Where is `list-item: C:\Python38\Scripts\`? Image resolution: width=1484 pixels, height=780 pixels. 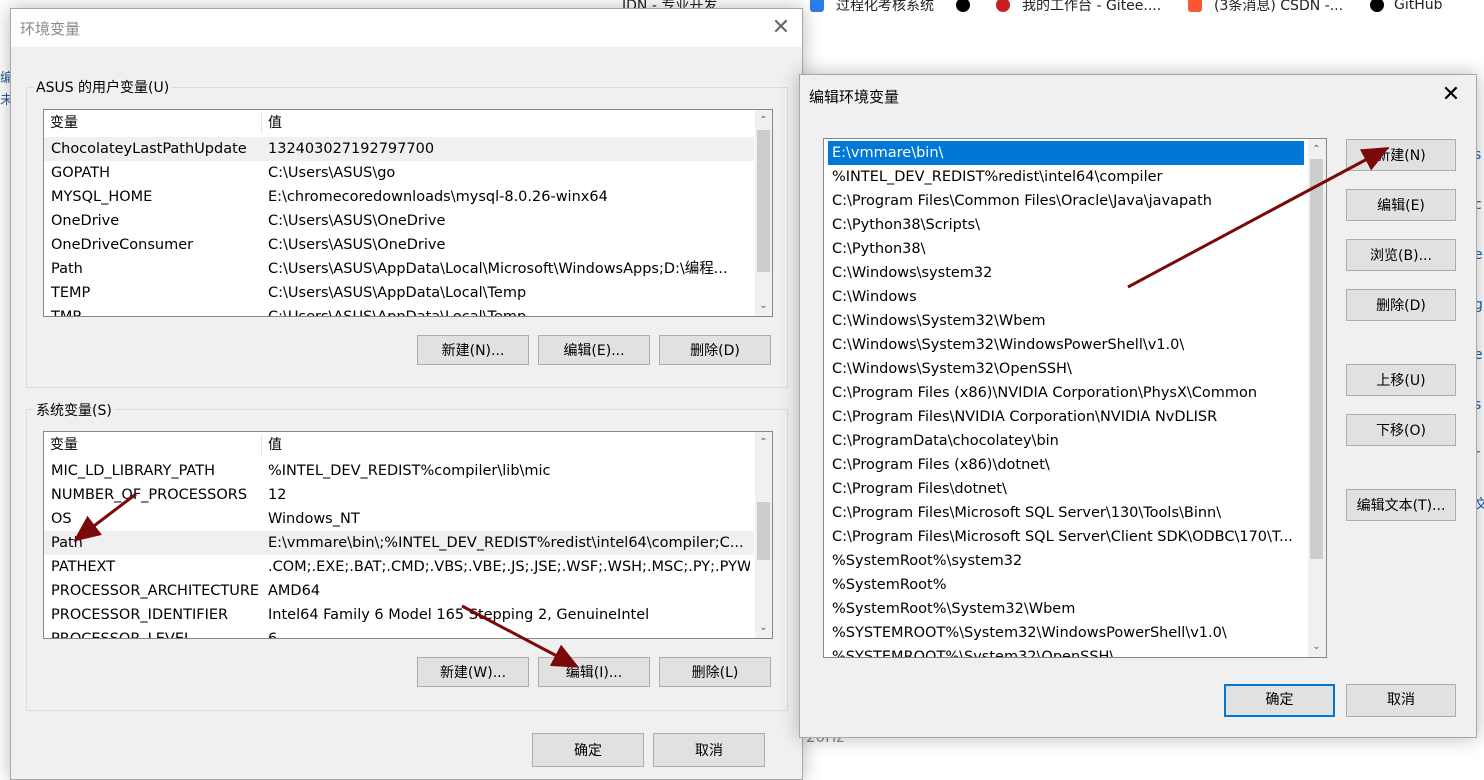
list-item: C:\Python38\Scripts\ is located at coordinates (1066, 225).